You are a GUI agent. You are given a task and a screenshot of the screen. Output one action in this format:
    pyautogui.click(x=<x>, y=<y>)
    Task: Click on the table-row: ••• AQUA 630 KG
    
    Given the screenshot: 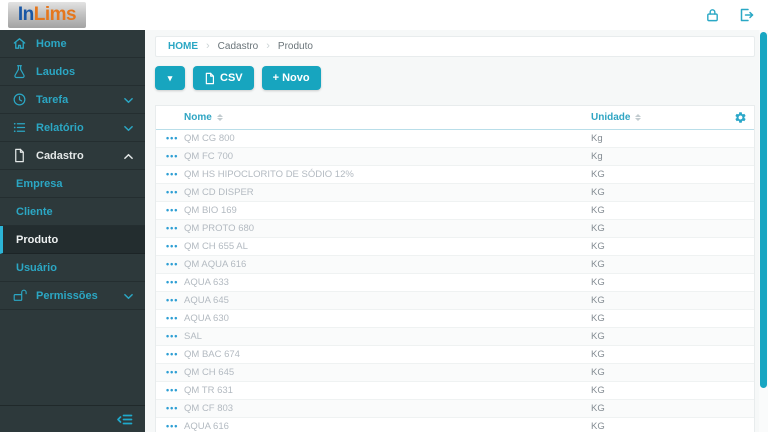 What is the action you would take?
    pyautogui.click(x=455, y=319)
    